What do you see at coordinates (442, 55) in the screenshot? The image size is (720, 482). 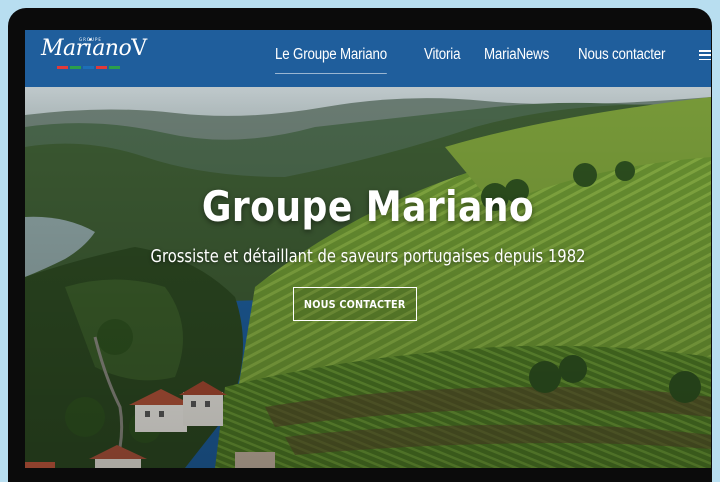 I see `nav-item-vitoria: Vitoria` at bounding box center [442, 55].